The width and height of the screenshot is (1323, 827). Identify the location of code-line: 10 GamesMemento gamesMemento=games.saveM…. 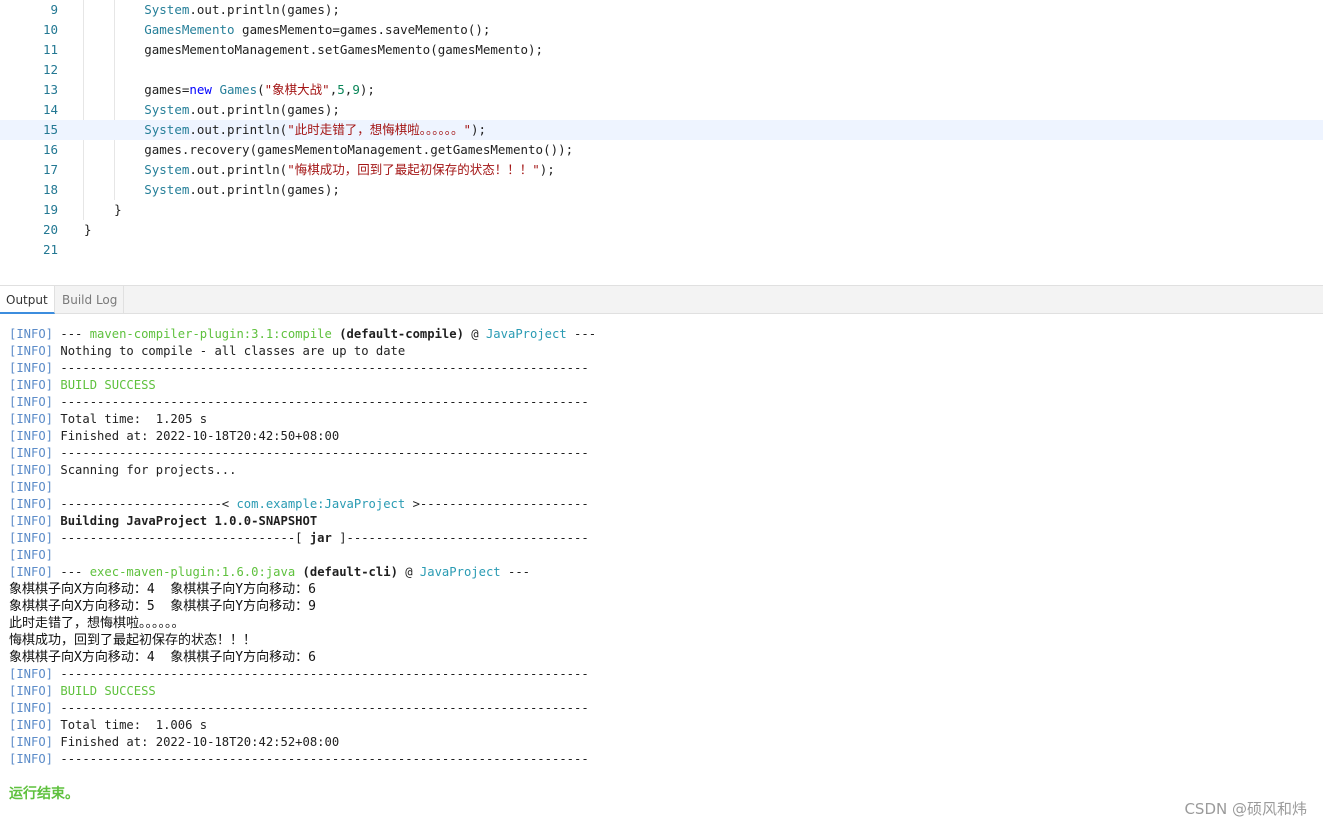
(661, 30).